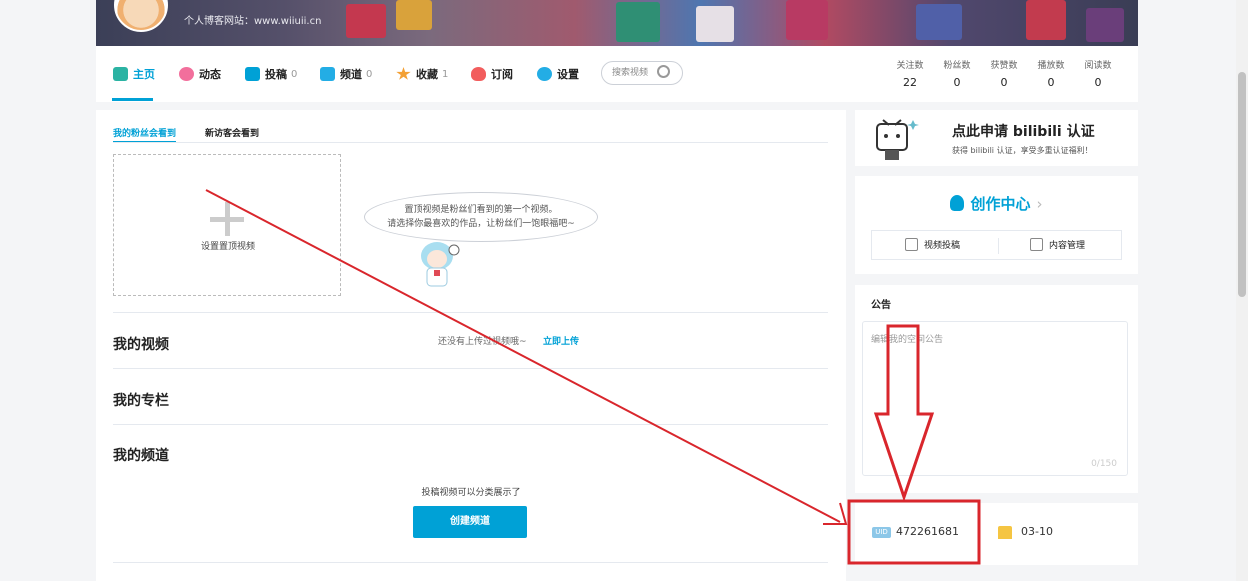 The height and width of the screenshot is (581, 1248). What do you see at coordinates (904, 413) in the screenshot?
I see `annotation-down-arrow` at bounding box center [904, 413].